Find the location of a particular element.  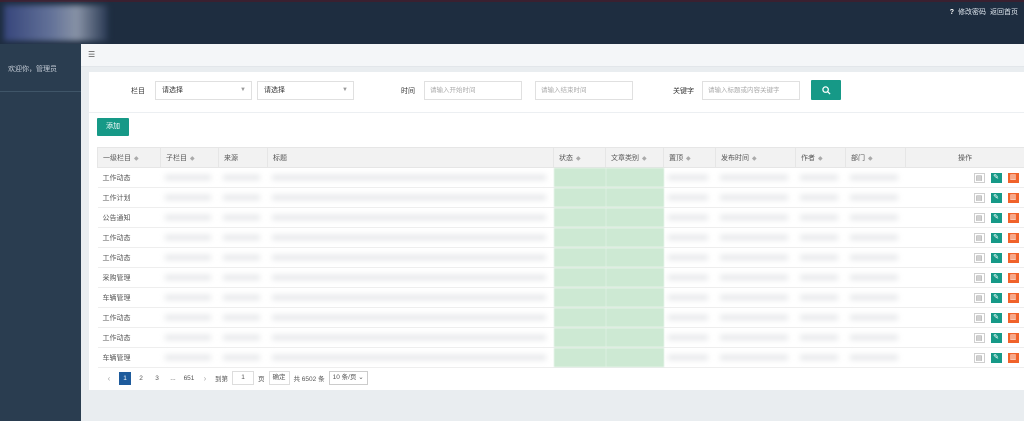

page-2-button: 2 is located at coordinates (141, 378).